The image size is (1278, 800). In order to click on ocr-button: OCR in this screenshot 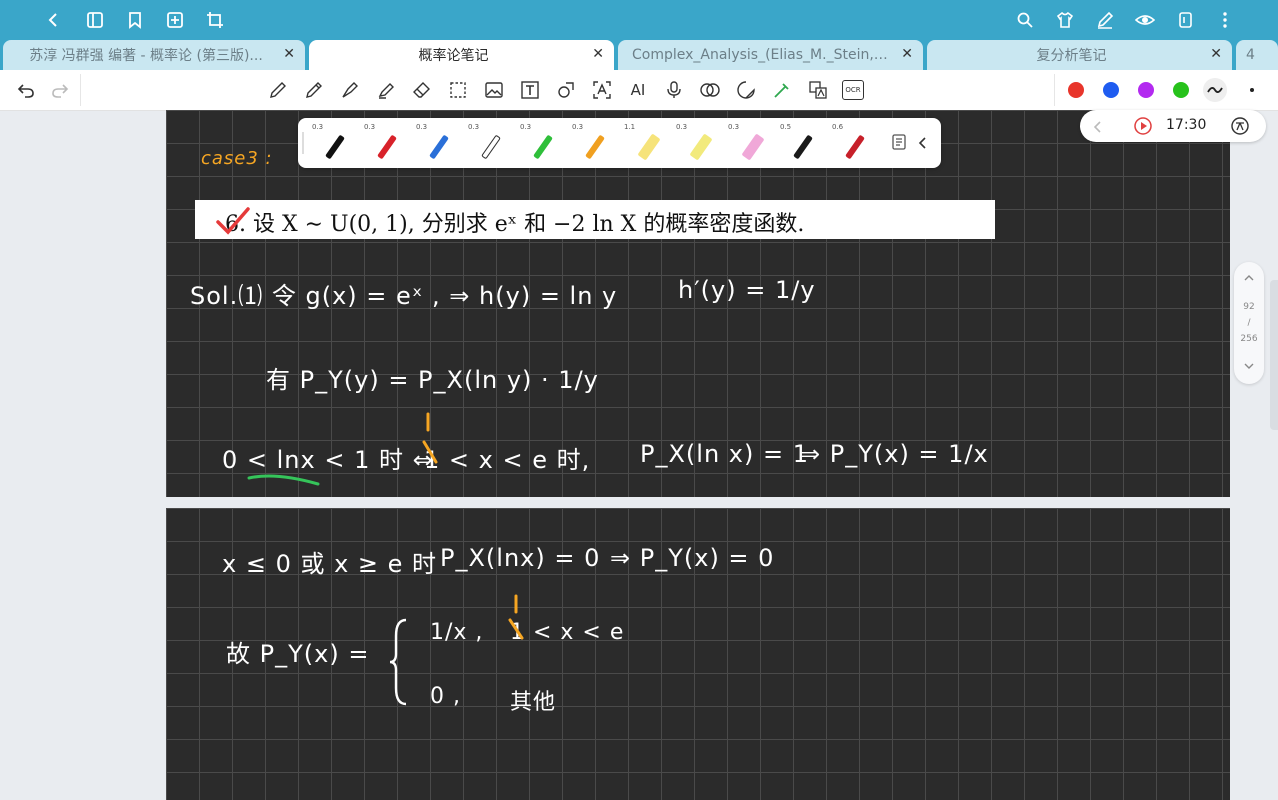, I will do `click(853, 90)`.